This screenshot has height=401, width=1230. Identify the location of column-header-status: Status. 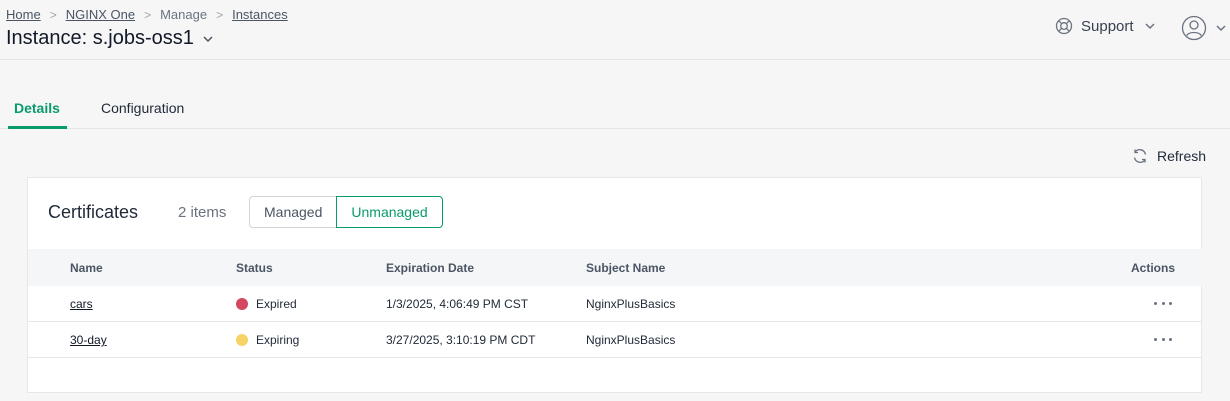
(254, 268).